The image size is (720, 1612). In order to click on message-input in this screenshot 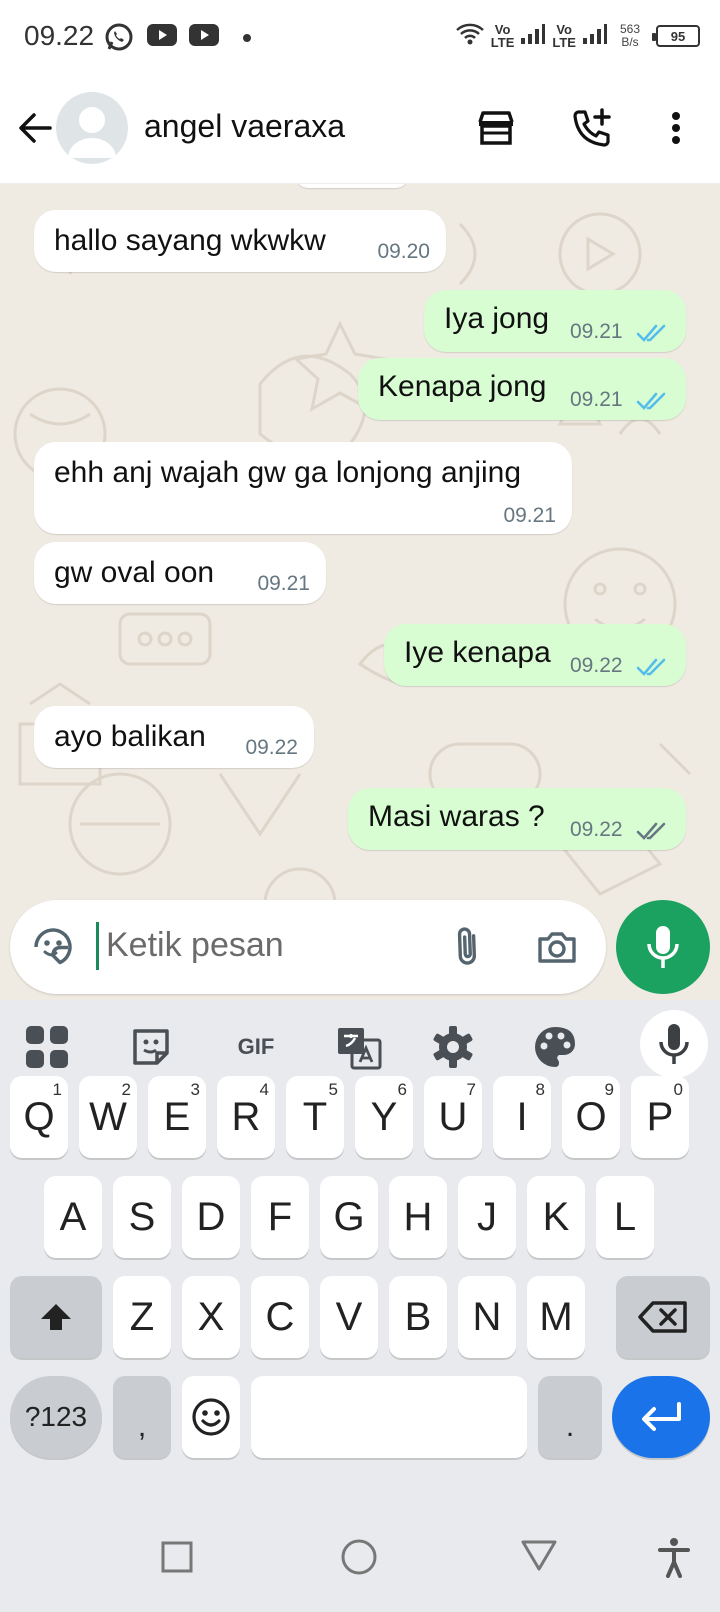, I will do `click(266, 945)`.